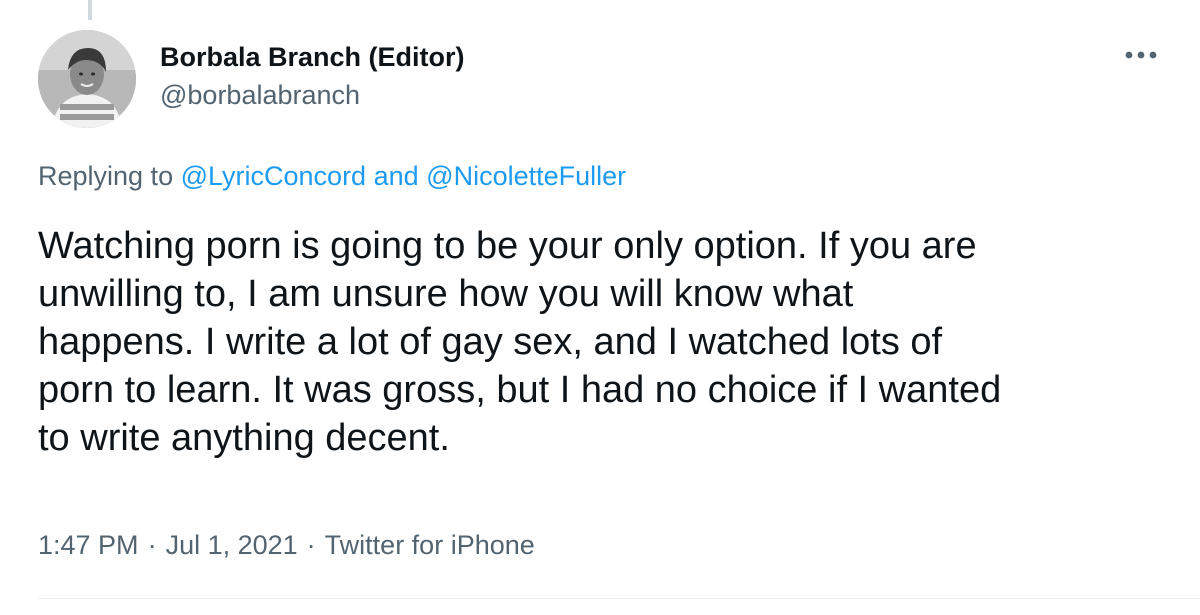  I want to click on reply-context-conjunction: and, so click(396, 176).